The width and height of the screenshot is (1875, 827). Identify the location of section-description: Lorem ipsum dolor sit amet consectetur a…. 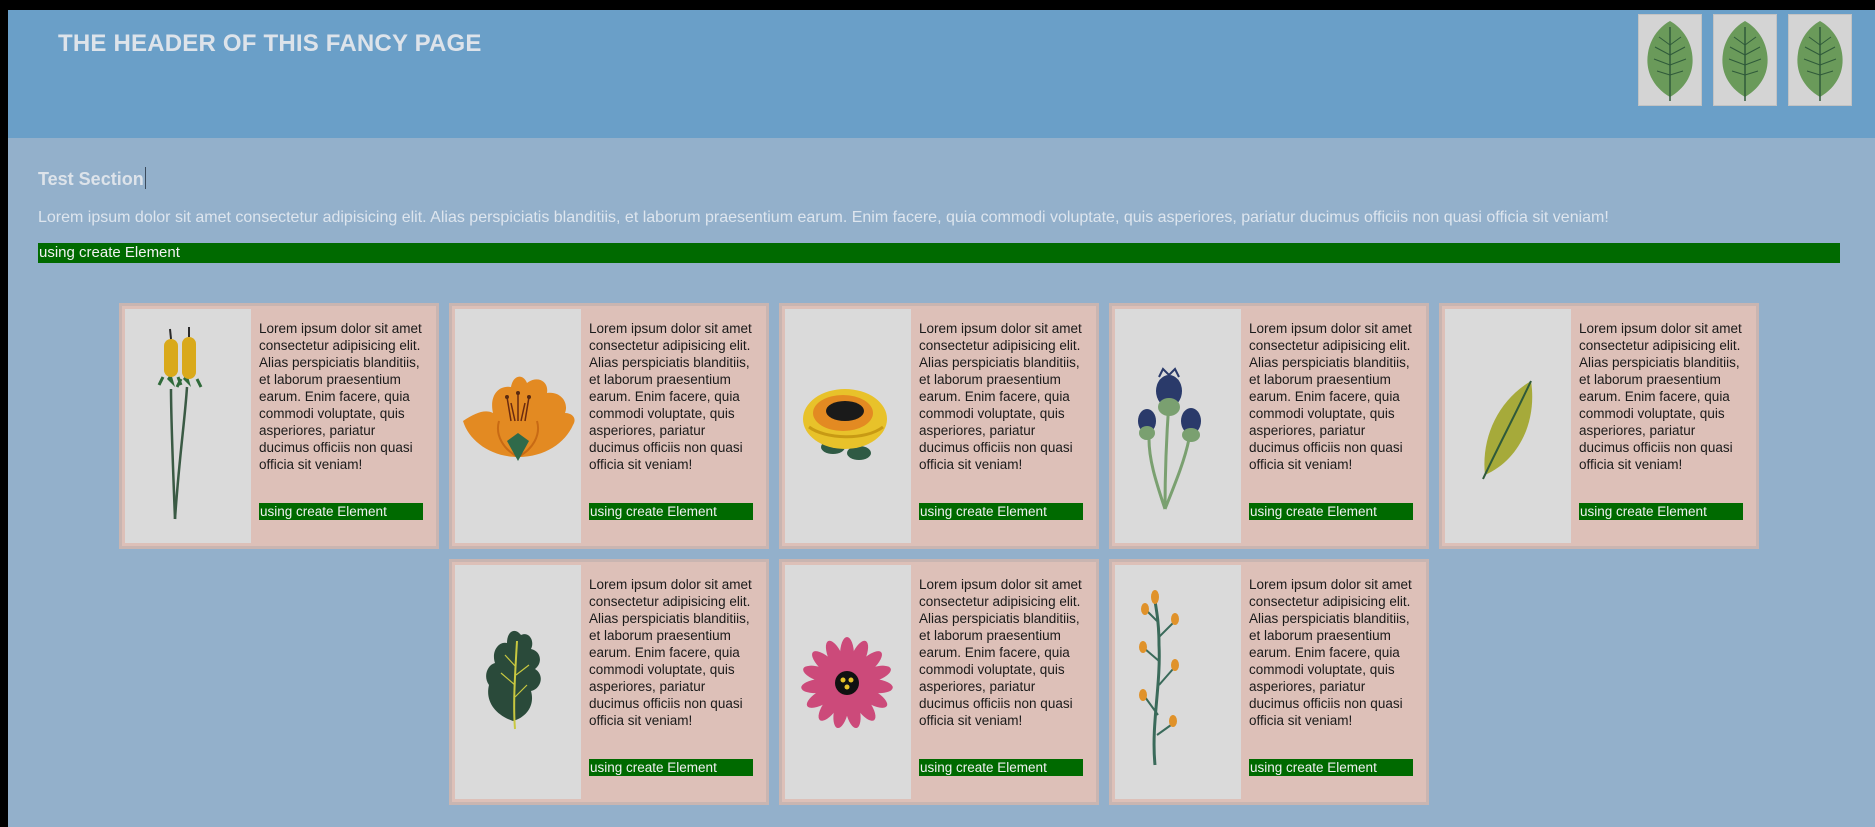
(823, 217).